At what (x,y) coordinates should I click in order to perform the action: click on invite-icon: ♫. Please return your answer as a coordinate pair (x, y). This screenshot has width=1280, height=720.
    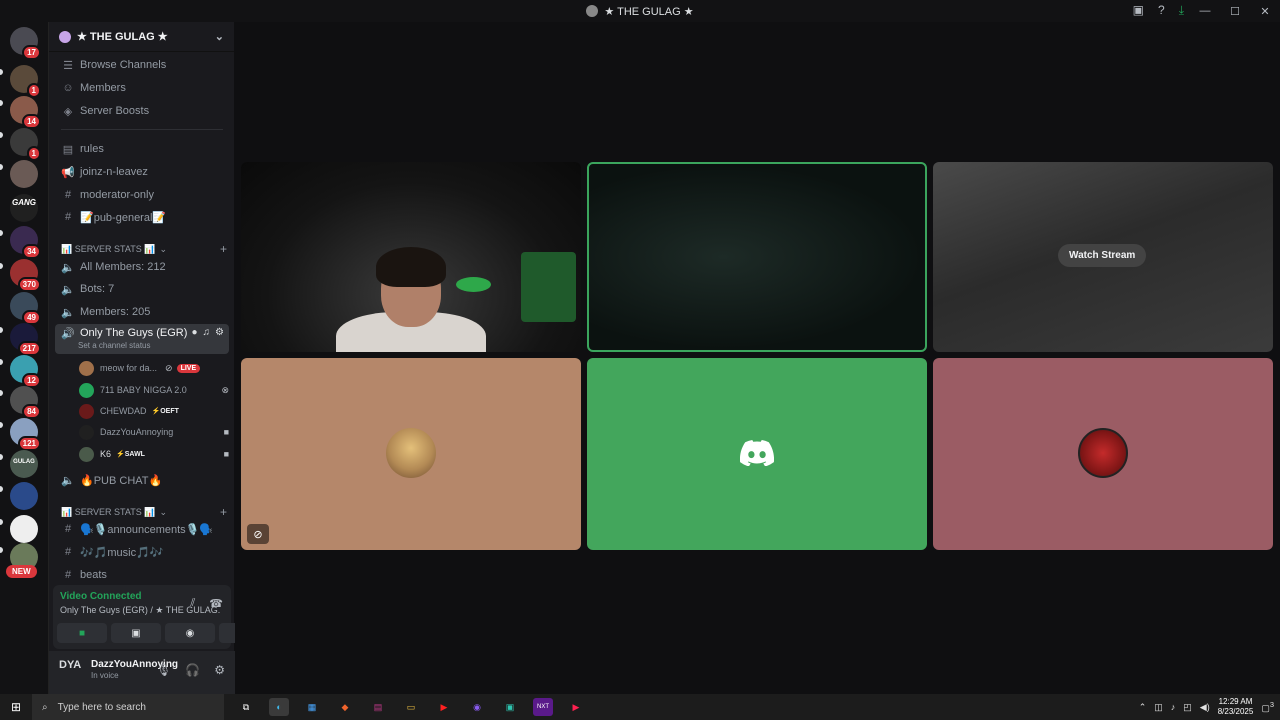
    Looking at the image, I should click on (207, 332).